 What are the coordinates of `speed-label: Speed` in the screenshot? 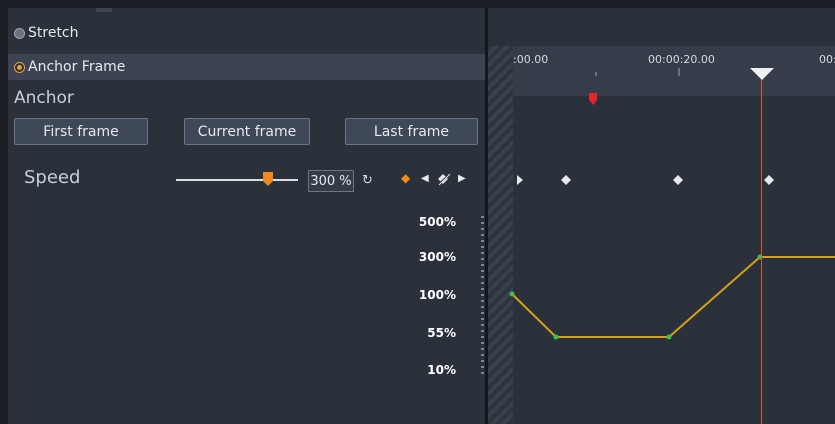 It's located at (52, 177).